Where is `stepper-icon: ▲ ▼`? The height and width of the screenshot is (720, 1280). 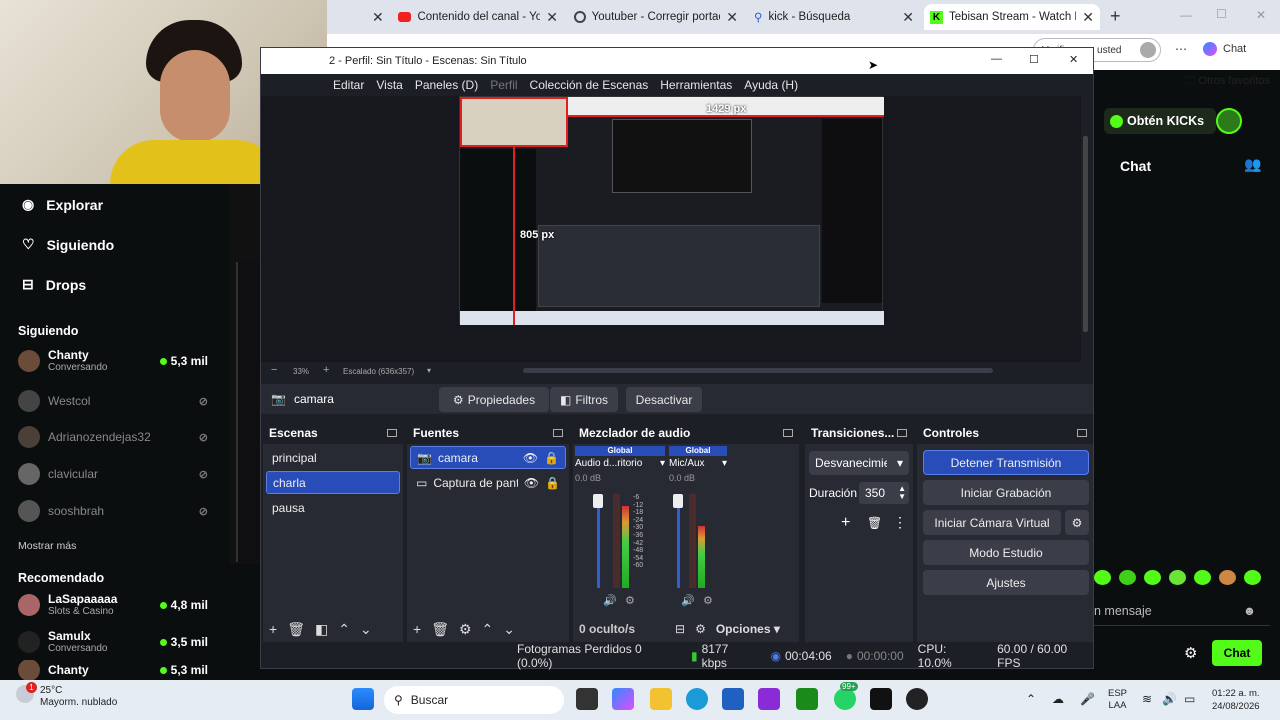
stepper-icon: ▲ ▼ is located at coordinates (902, 493).